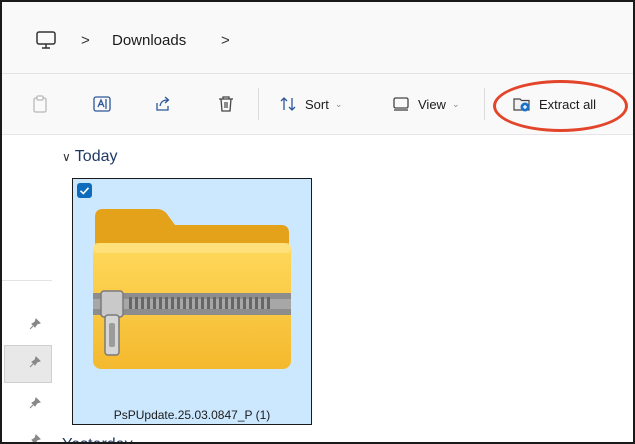 The width and height of the screenshot is (635, 444). I want to click on group-header-label: Today, so click(96, 156).